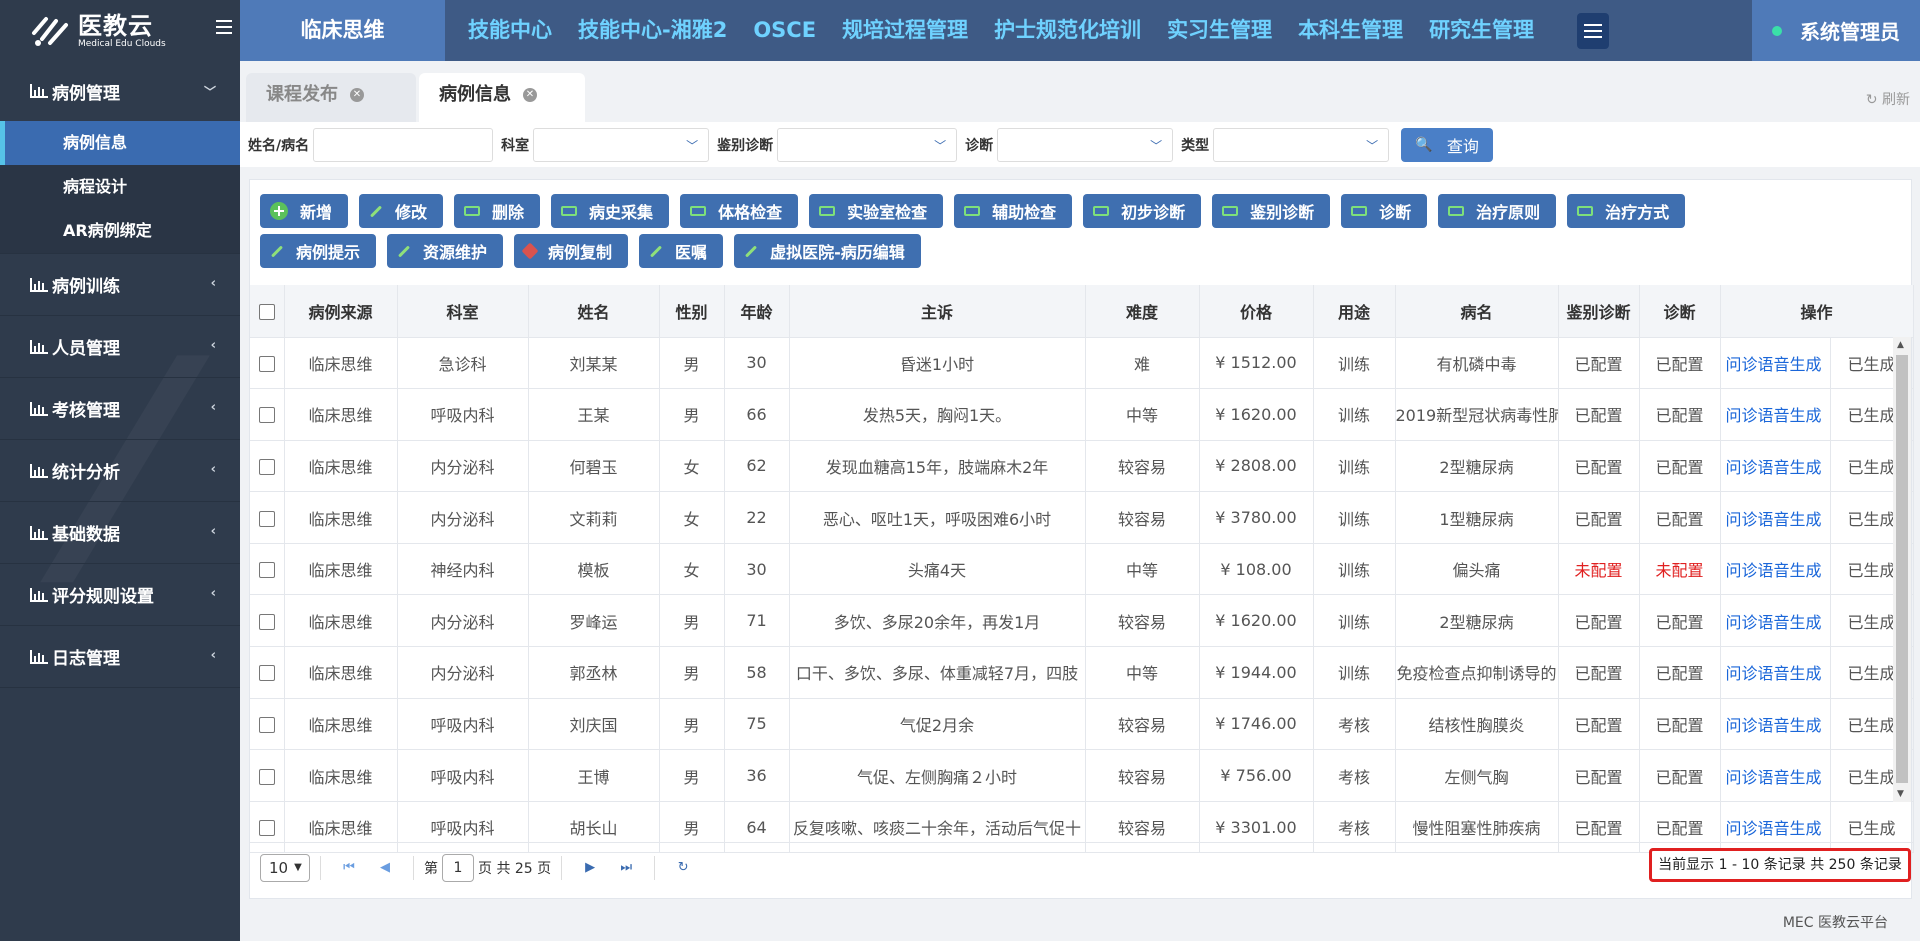 The width and height of the screenshot is (1920, 941). Describe the element at coordinates (621, 144) in the screenshot. I see `department-select: ﹀` at that location.